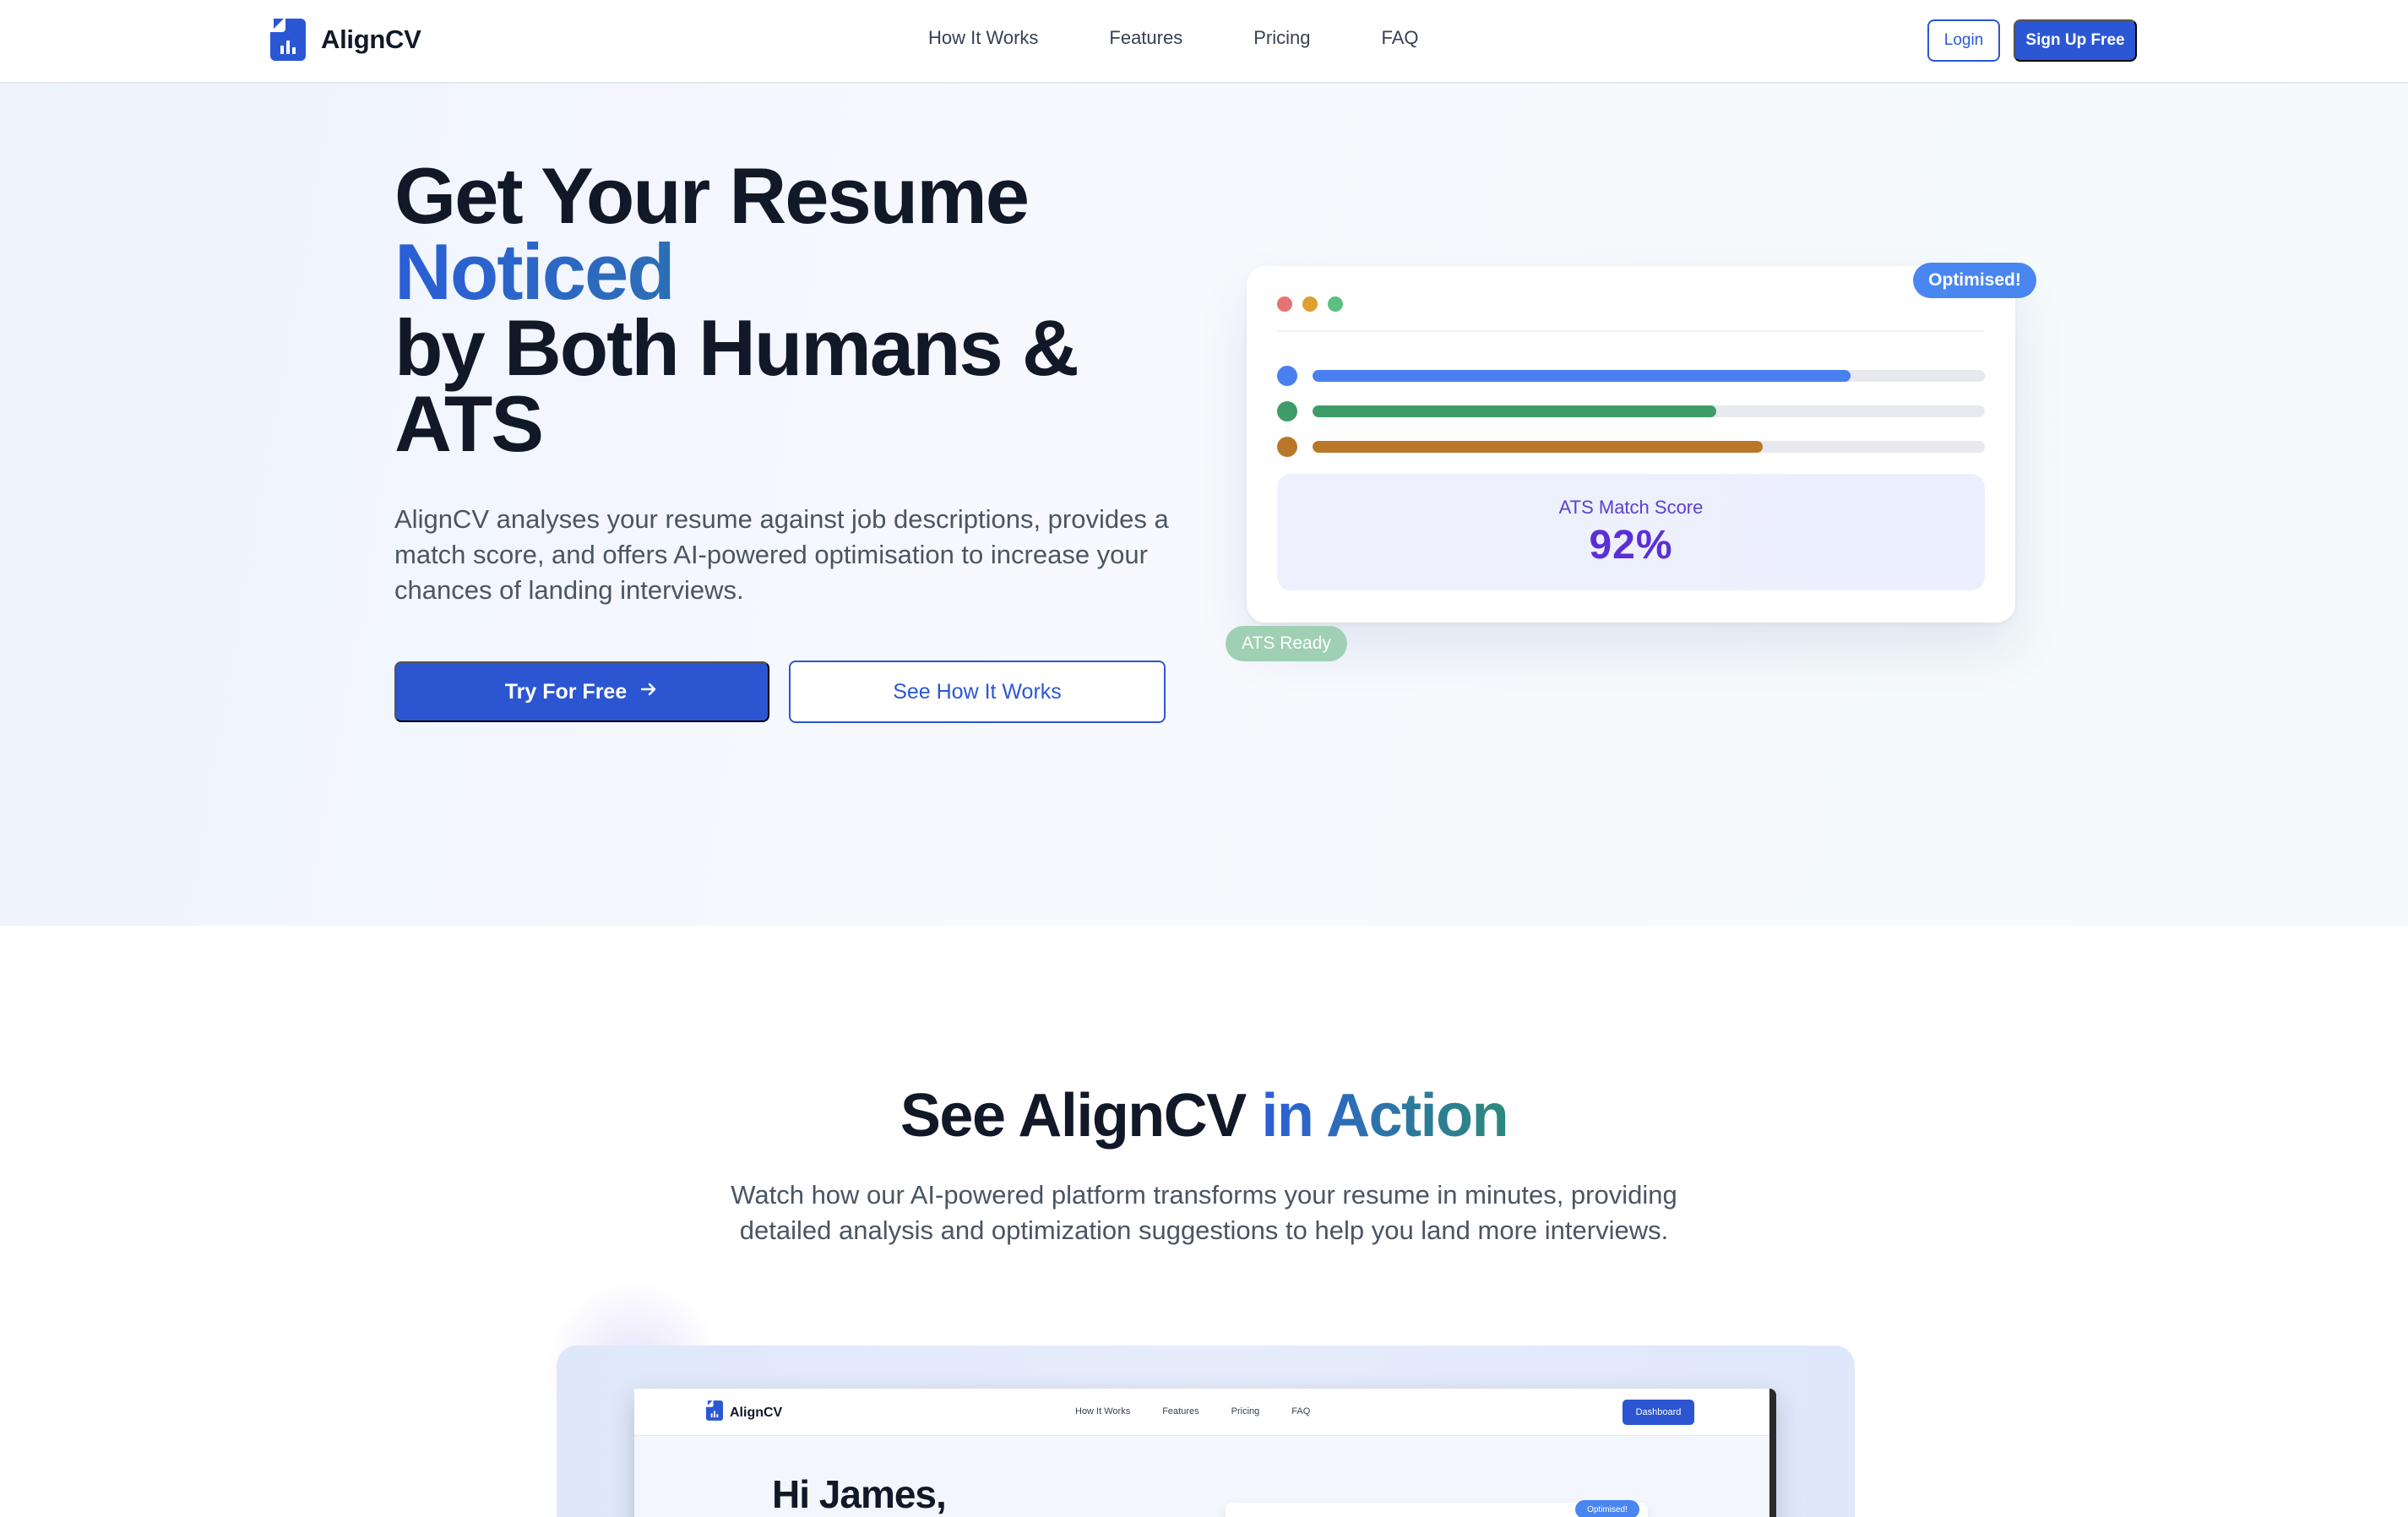 Image resolution: width=2408 pixels, height=1517 pixels. I want to click on nav-link-faq: FAQ, so click(1399, 38).